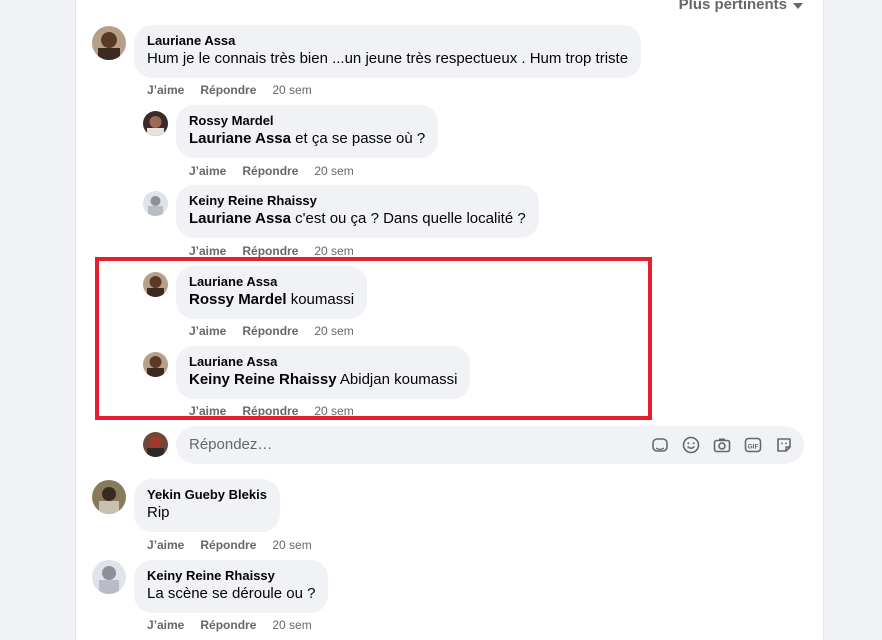  I want to click on comment-author: Lauriane Assa, so click(387, 41).